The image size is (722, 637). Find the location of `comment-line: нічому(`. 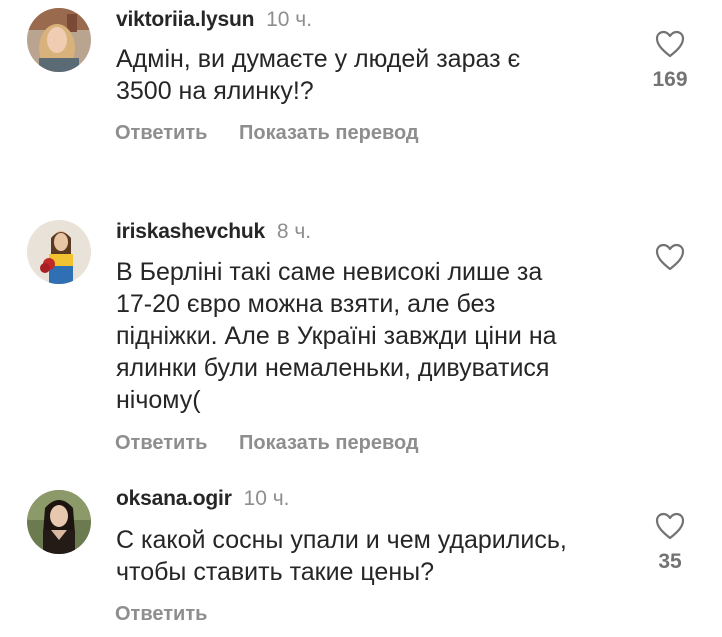

comment-line: нічому( is located at coordinates (158, 400).